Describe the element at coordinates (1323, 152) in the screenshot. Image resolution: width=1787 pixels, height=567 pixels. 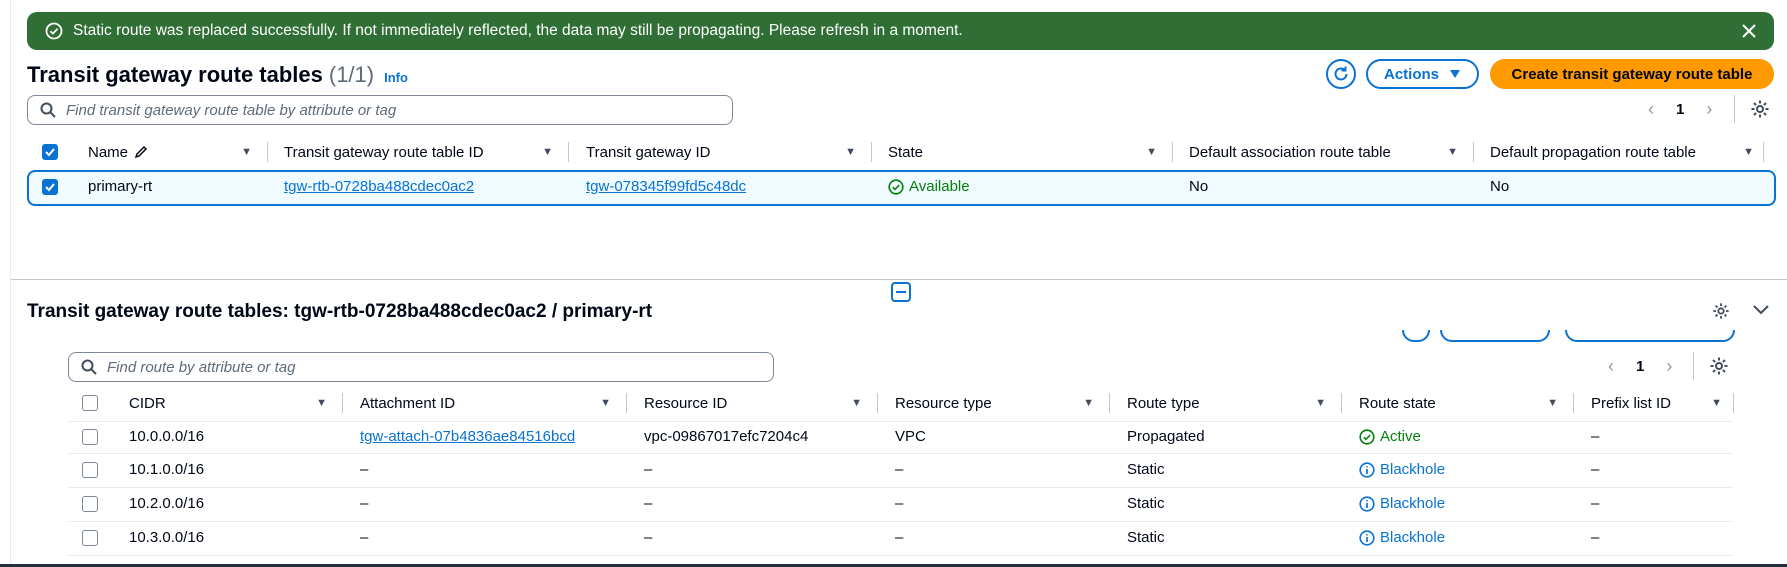
I see `column-header-default-association: Default association route table ▼` at that location.